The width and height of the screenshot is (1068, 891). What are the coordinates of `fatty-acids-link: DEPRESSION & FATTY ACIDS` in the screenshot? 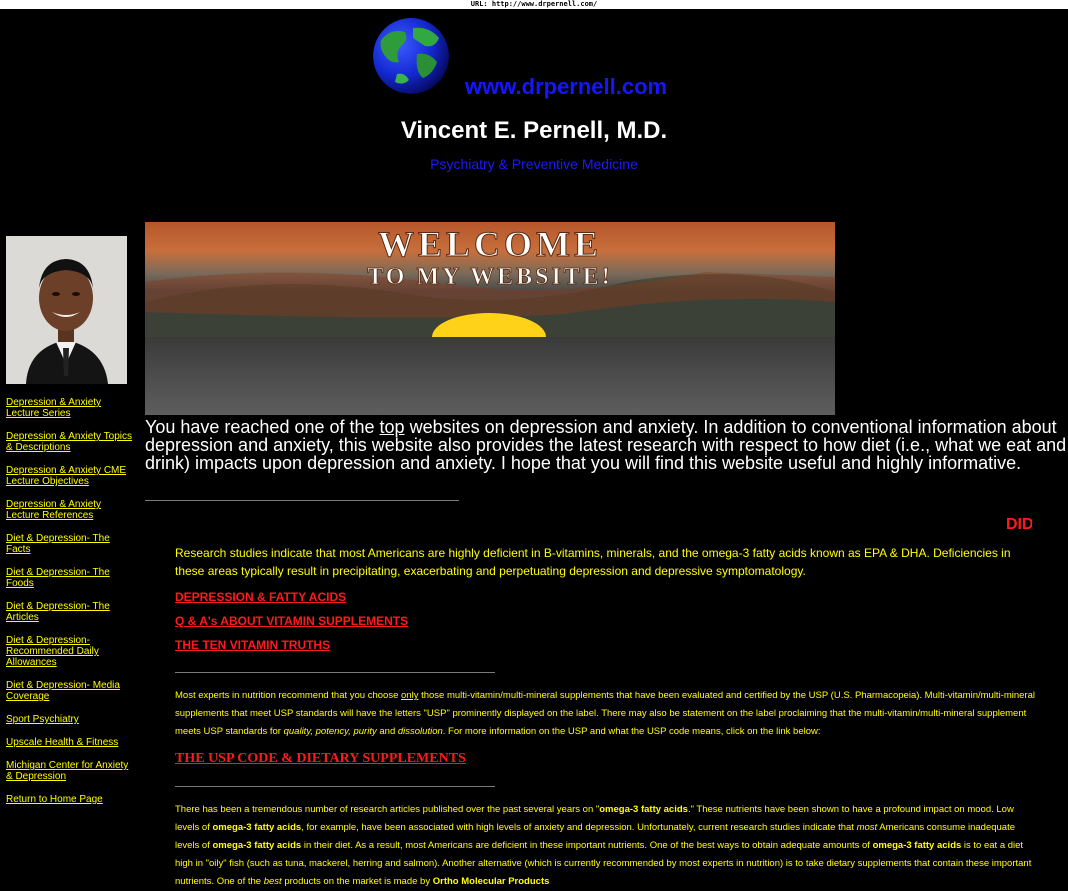 It's located at (260, 597).